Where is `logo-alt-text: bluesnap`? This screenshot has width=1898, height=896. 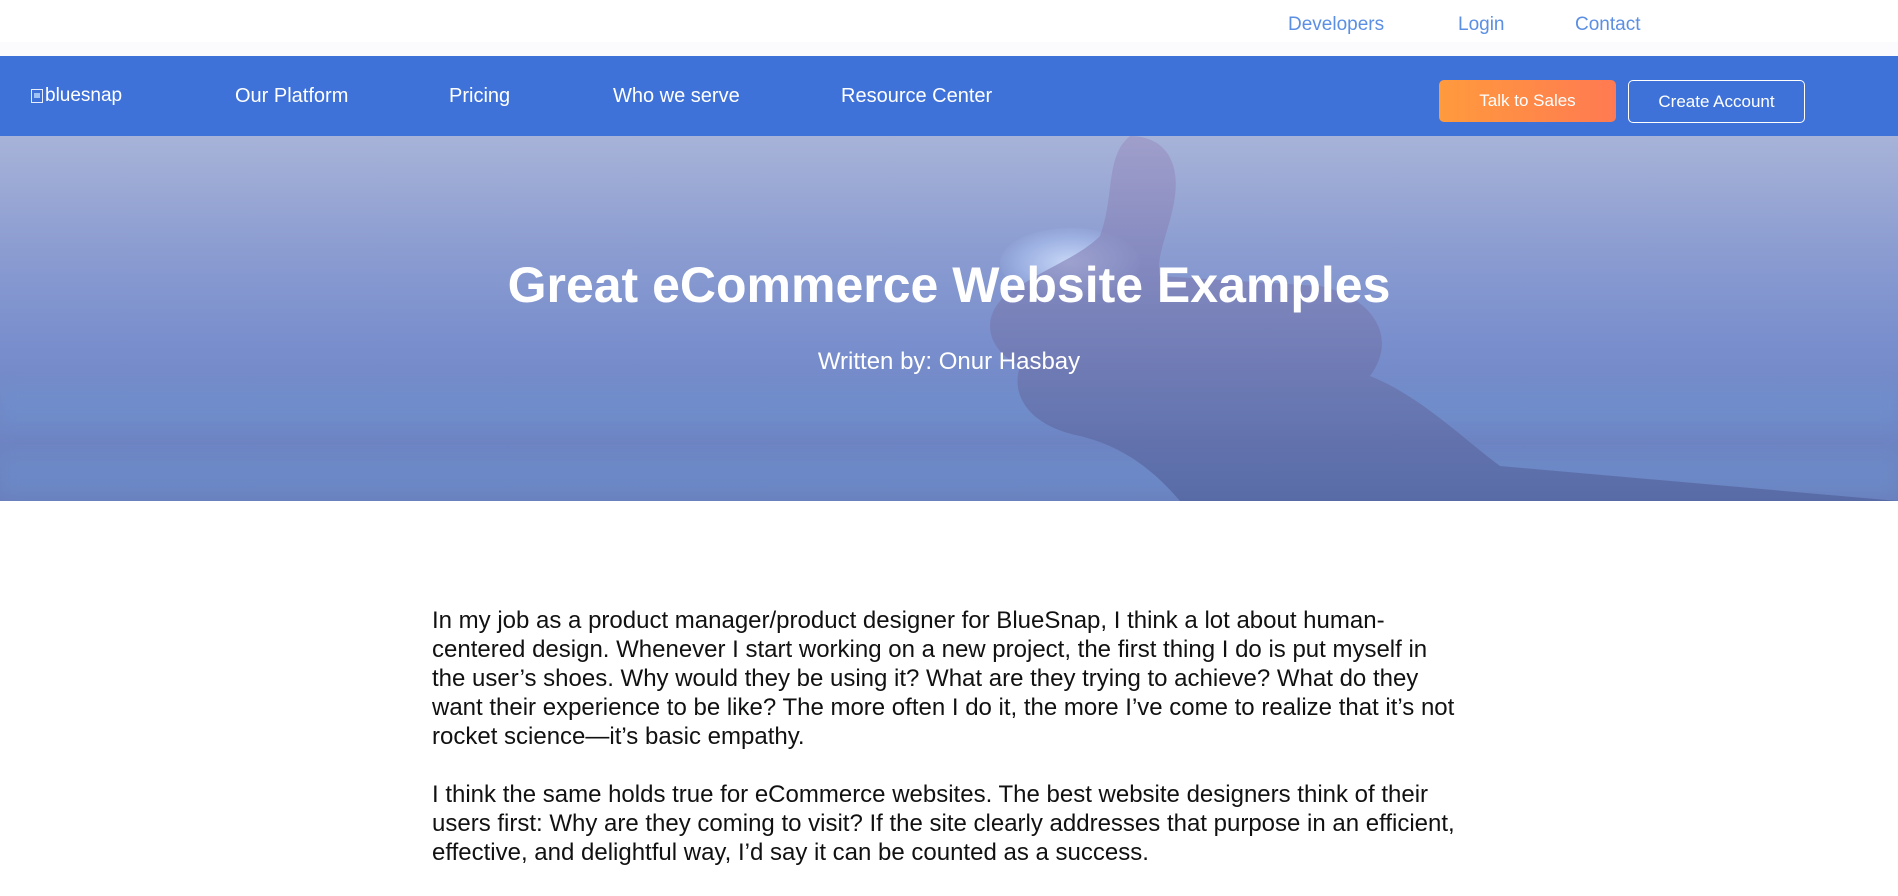
logo-alt-text: bluesnap is located at coordinates (84, 95).